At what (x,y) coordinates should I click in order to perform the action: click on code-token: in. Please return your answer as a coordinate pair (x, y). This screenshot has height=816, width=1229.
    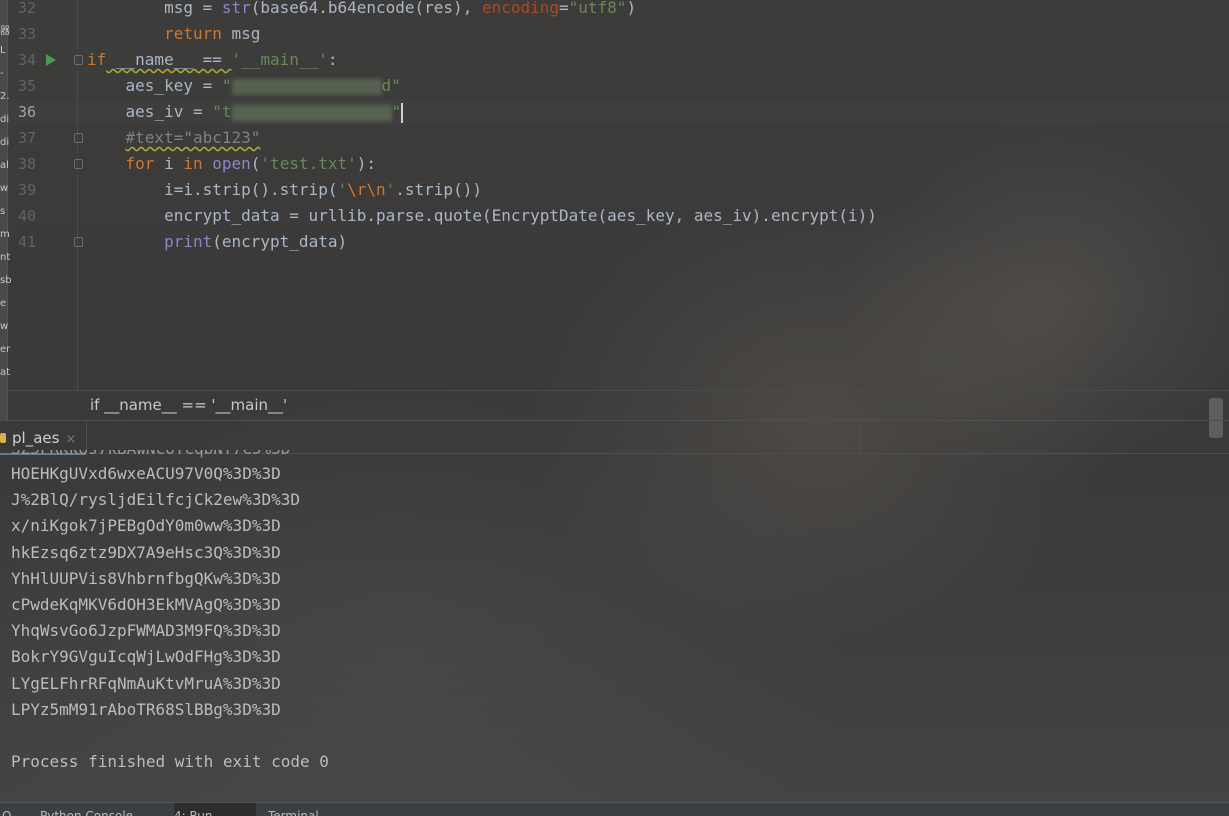
    Looking at the image, I should click on (193, 163).